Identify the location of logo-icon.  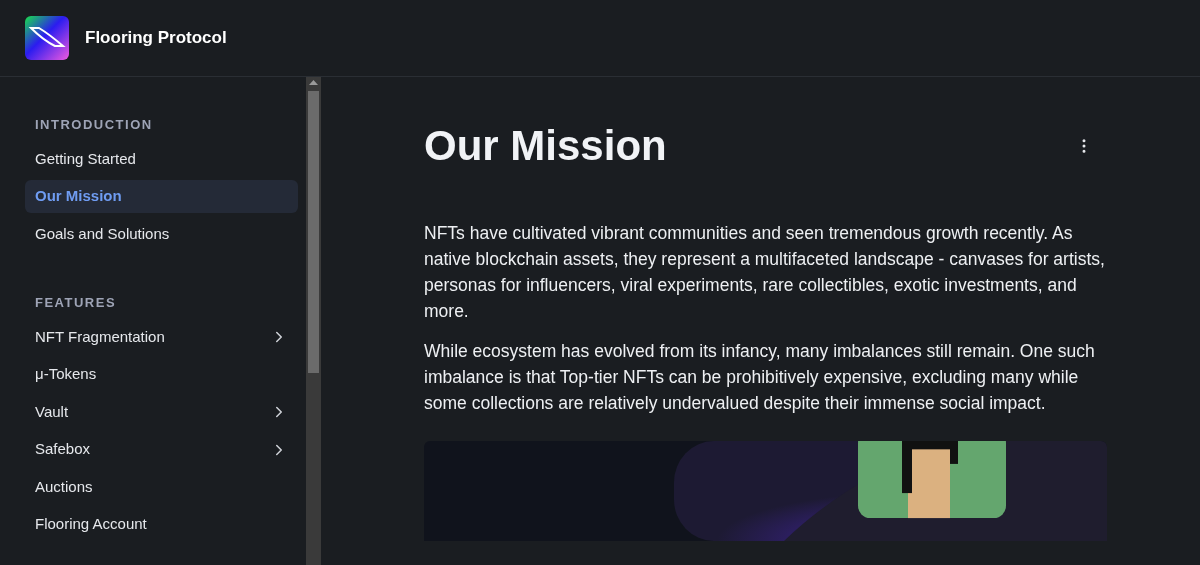
(47, 38).